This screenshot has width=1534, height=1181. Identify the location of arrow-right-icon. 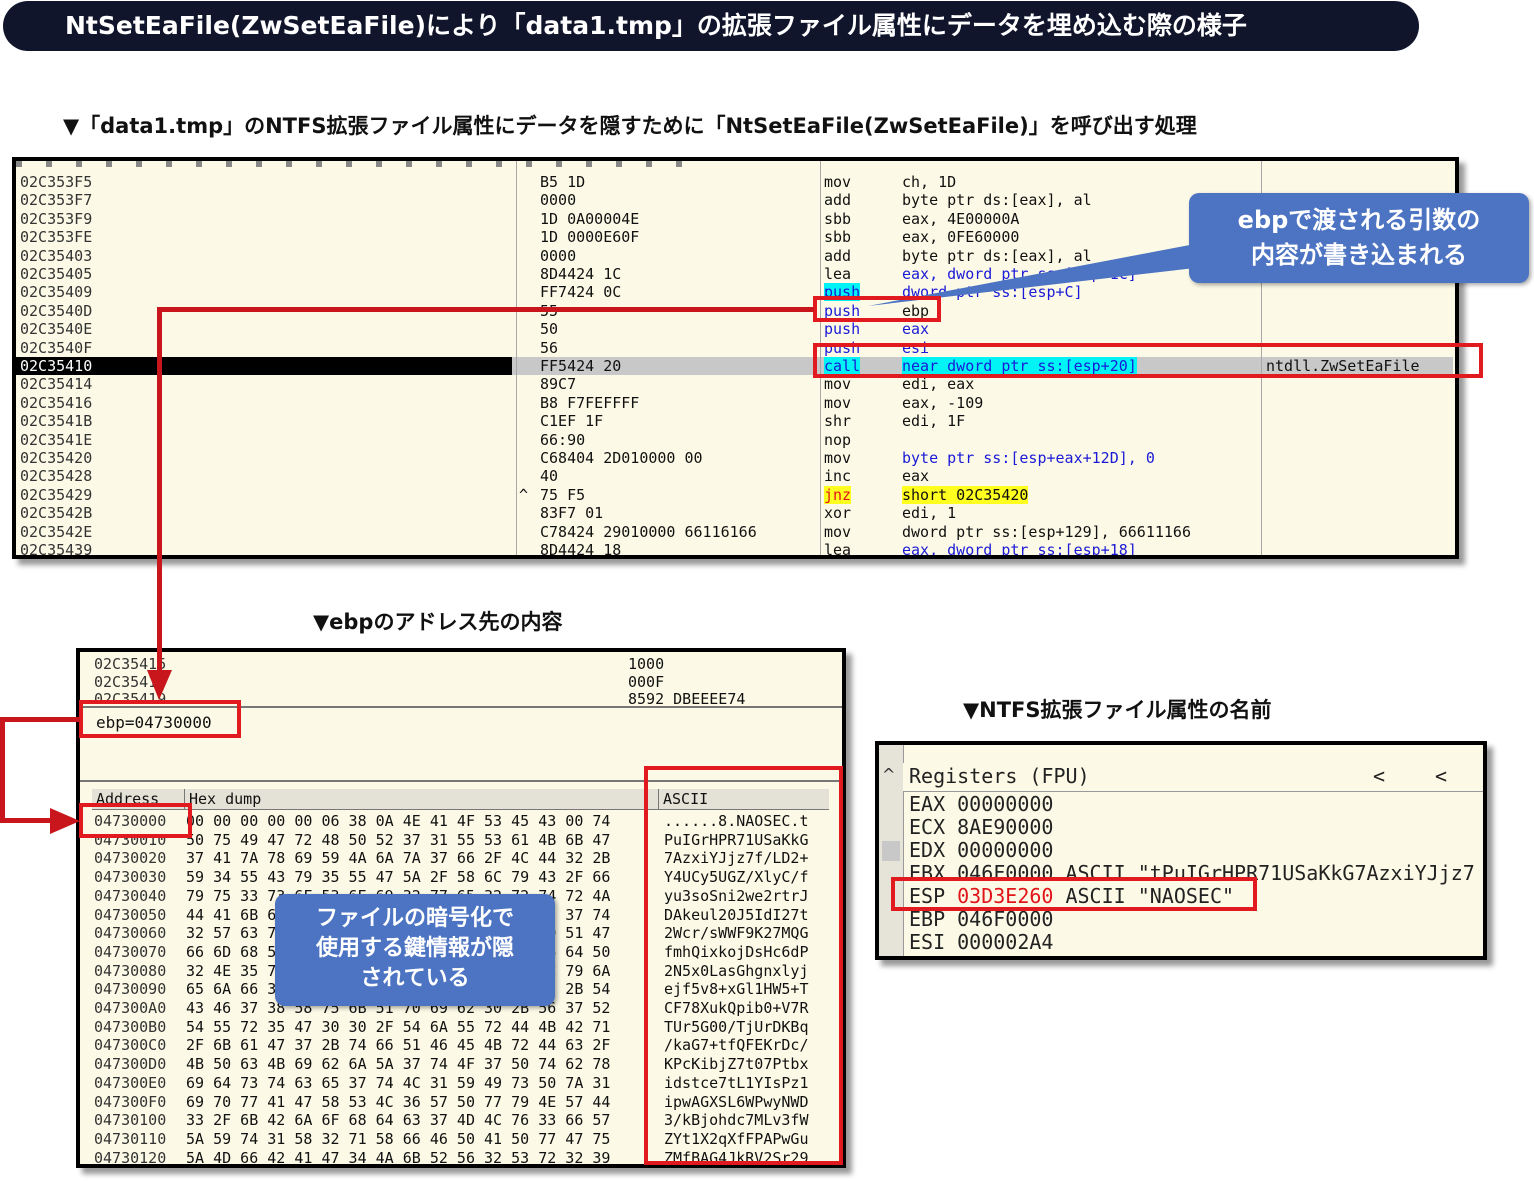
(65, 821).